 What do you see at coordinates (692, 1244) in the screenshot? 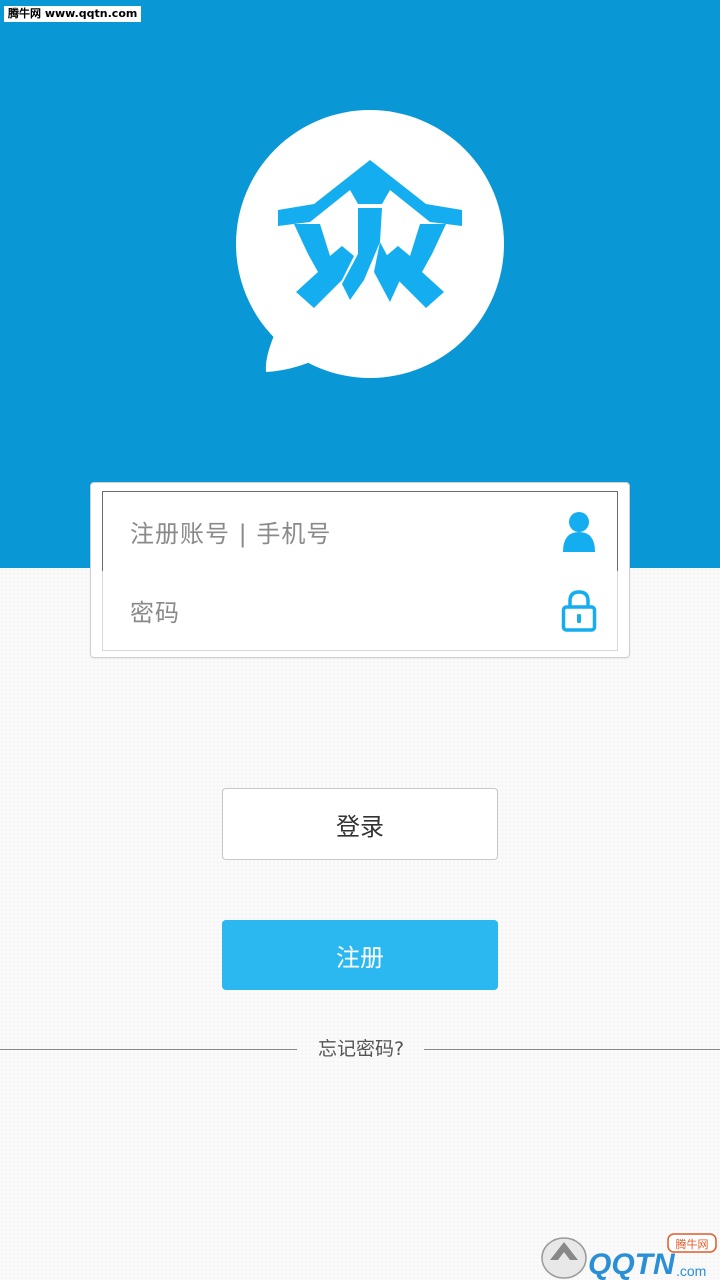
I see `watermark-tag: 腾牛网` at bounding box center [692, 1244].